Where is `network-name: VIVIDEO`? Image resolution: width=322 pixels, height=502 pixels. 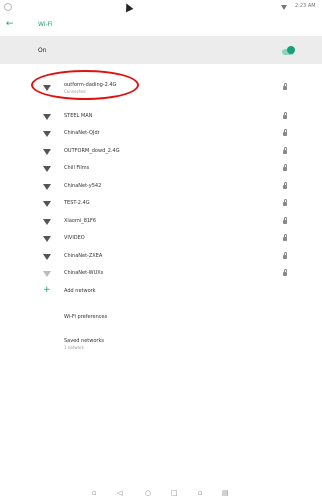 network-name: VIVIDEO is located at coordinates (74, 238).